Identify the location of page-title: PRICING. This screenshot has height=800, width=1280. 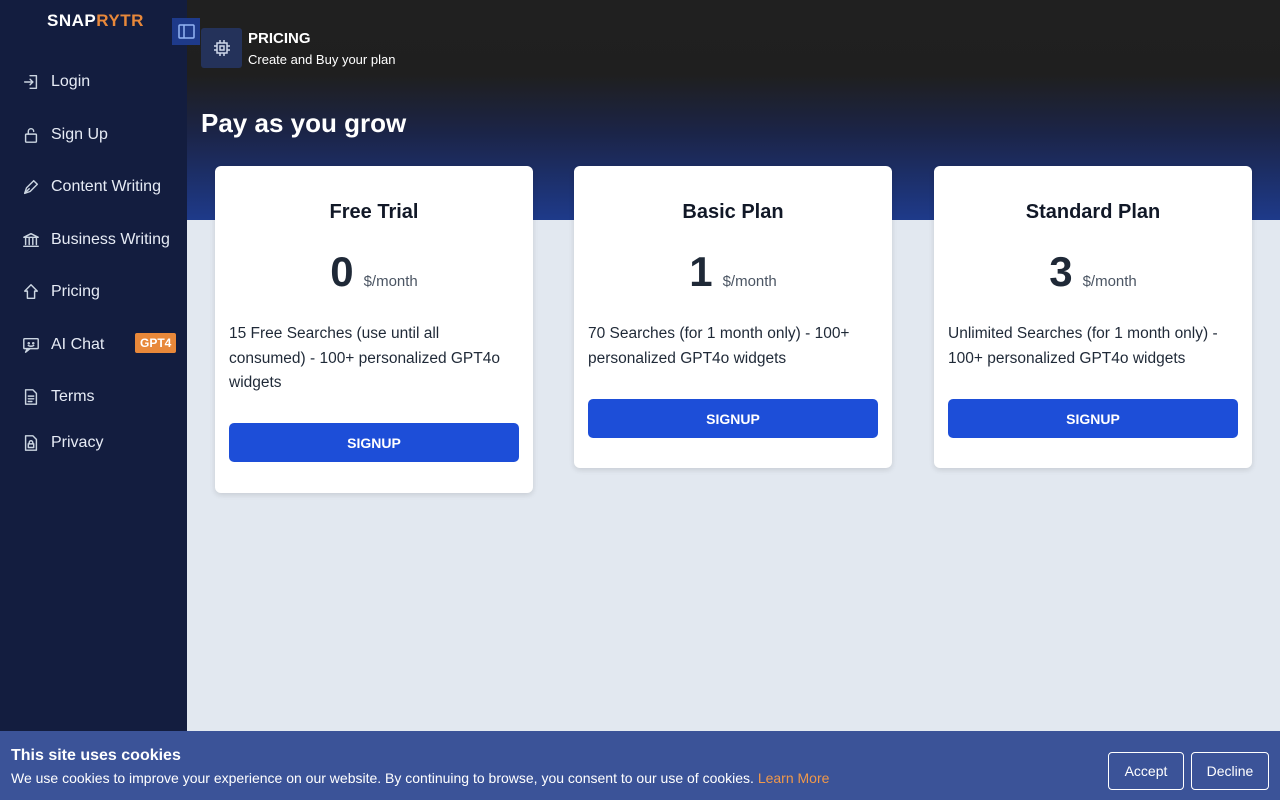
(279, 38).